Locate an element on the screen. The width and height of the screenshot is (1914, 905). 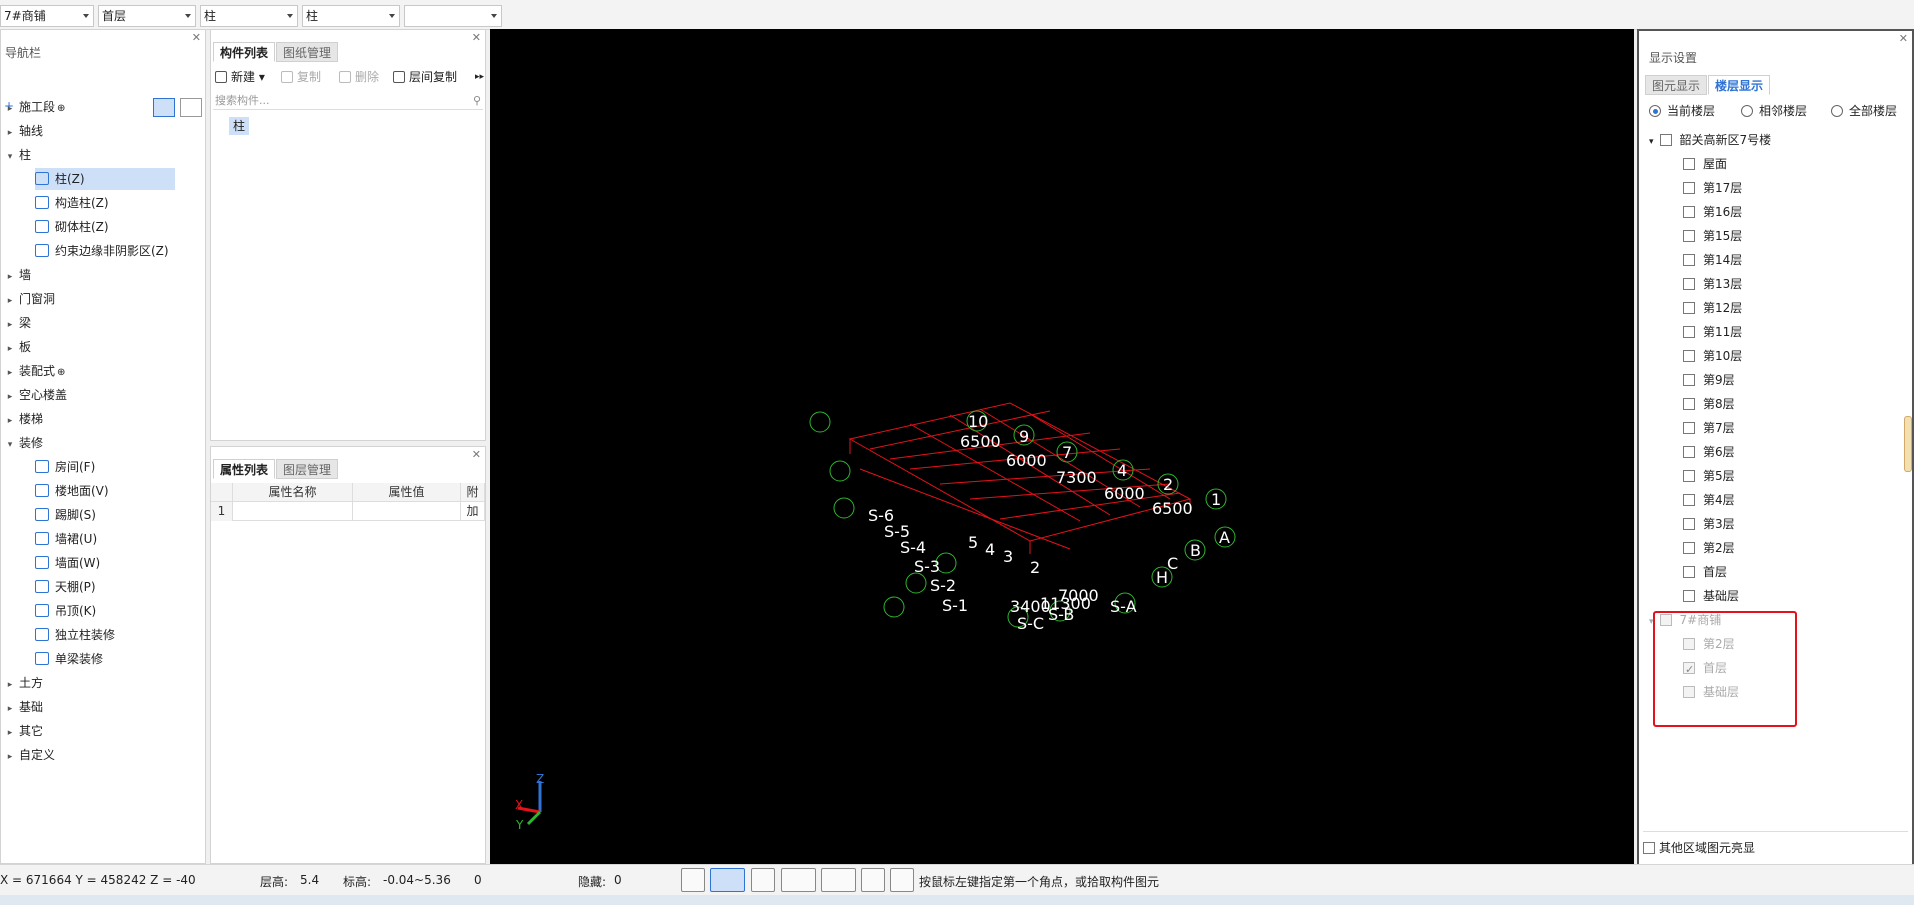
new-button: 新建 ▾ is located at coordinates (240, 77).